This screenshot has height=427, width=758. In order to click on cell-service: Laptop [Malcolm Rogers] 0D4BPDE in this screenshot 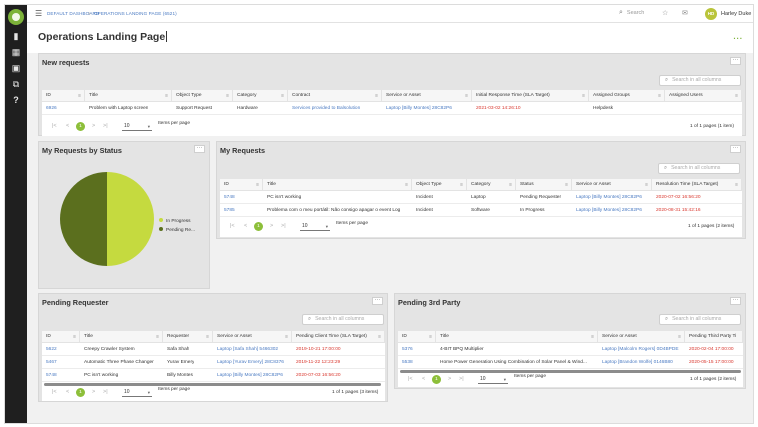, I will do `click(638, 349)`.